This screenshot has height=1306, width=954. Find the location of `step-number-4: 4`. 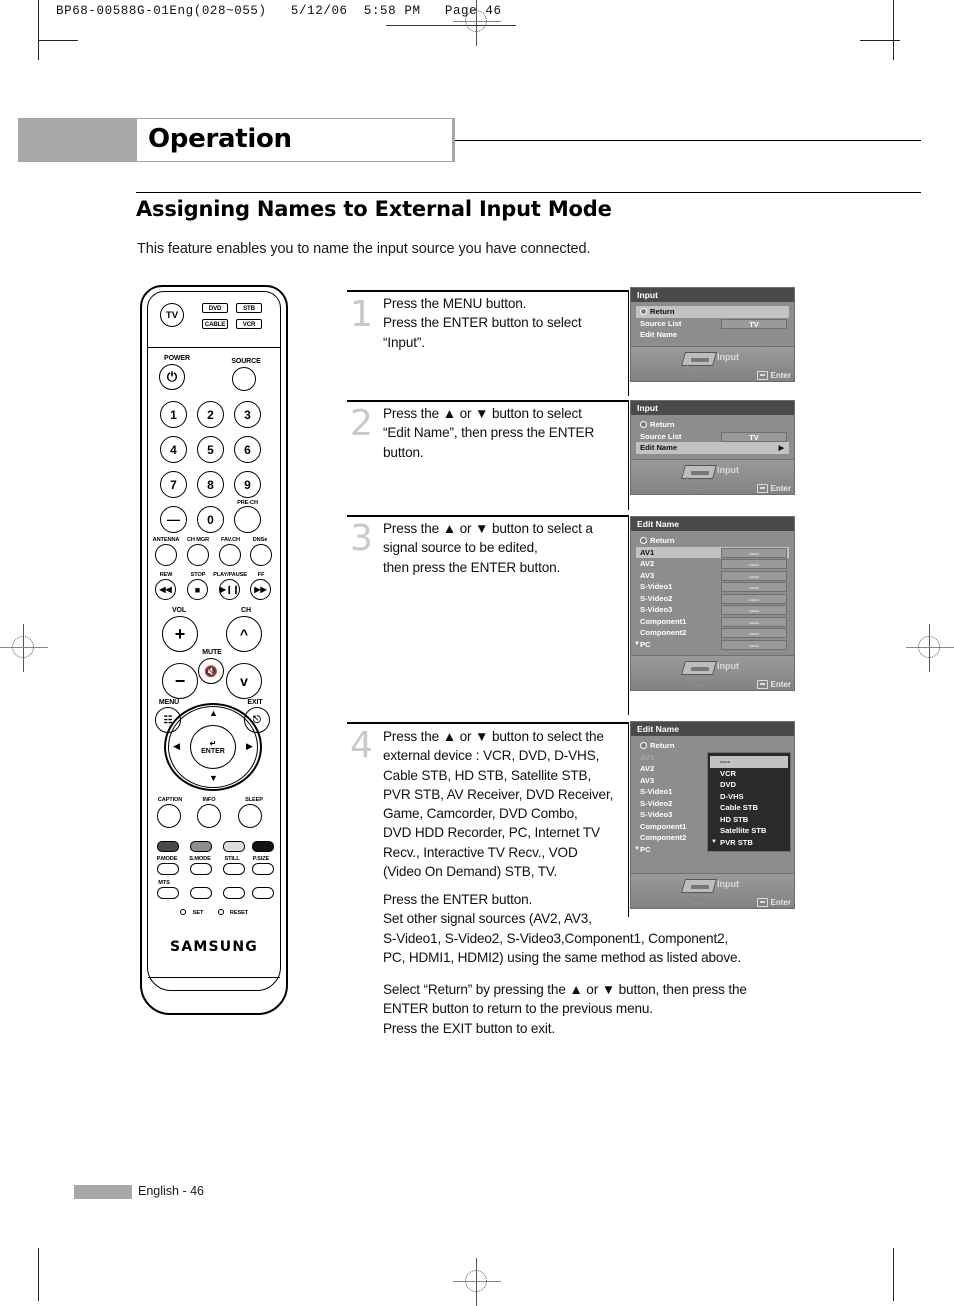

step-number-4: 4 is located at coordinates (361, 745).